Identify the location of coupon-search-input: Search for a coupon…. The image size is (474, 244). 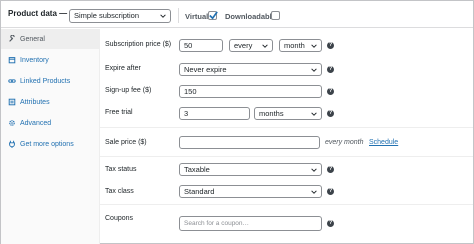
(250, 223).